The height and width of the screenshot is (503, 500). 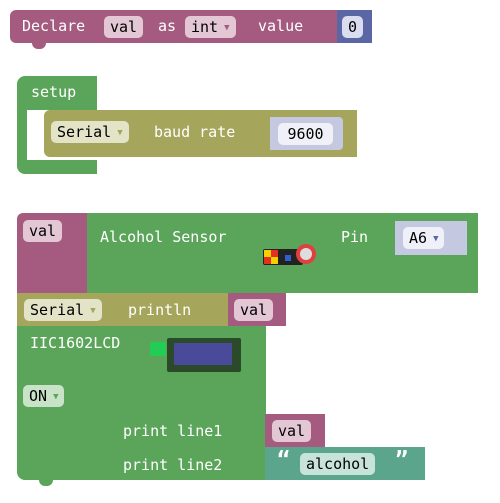 I want to click on text-field: alcohol, so click(x=338, y=464).